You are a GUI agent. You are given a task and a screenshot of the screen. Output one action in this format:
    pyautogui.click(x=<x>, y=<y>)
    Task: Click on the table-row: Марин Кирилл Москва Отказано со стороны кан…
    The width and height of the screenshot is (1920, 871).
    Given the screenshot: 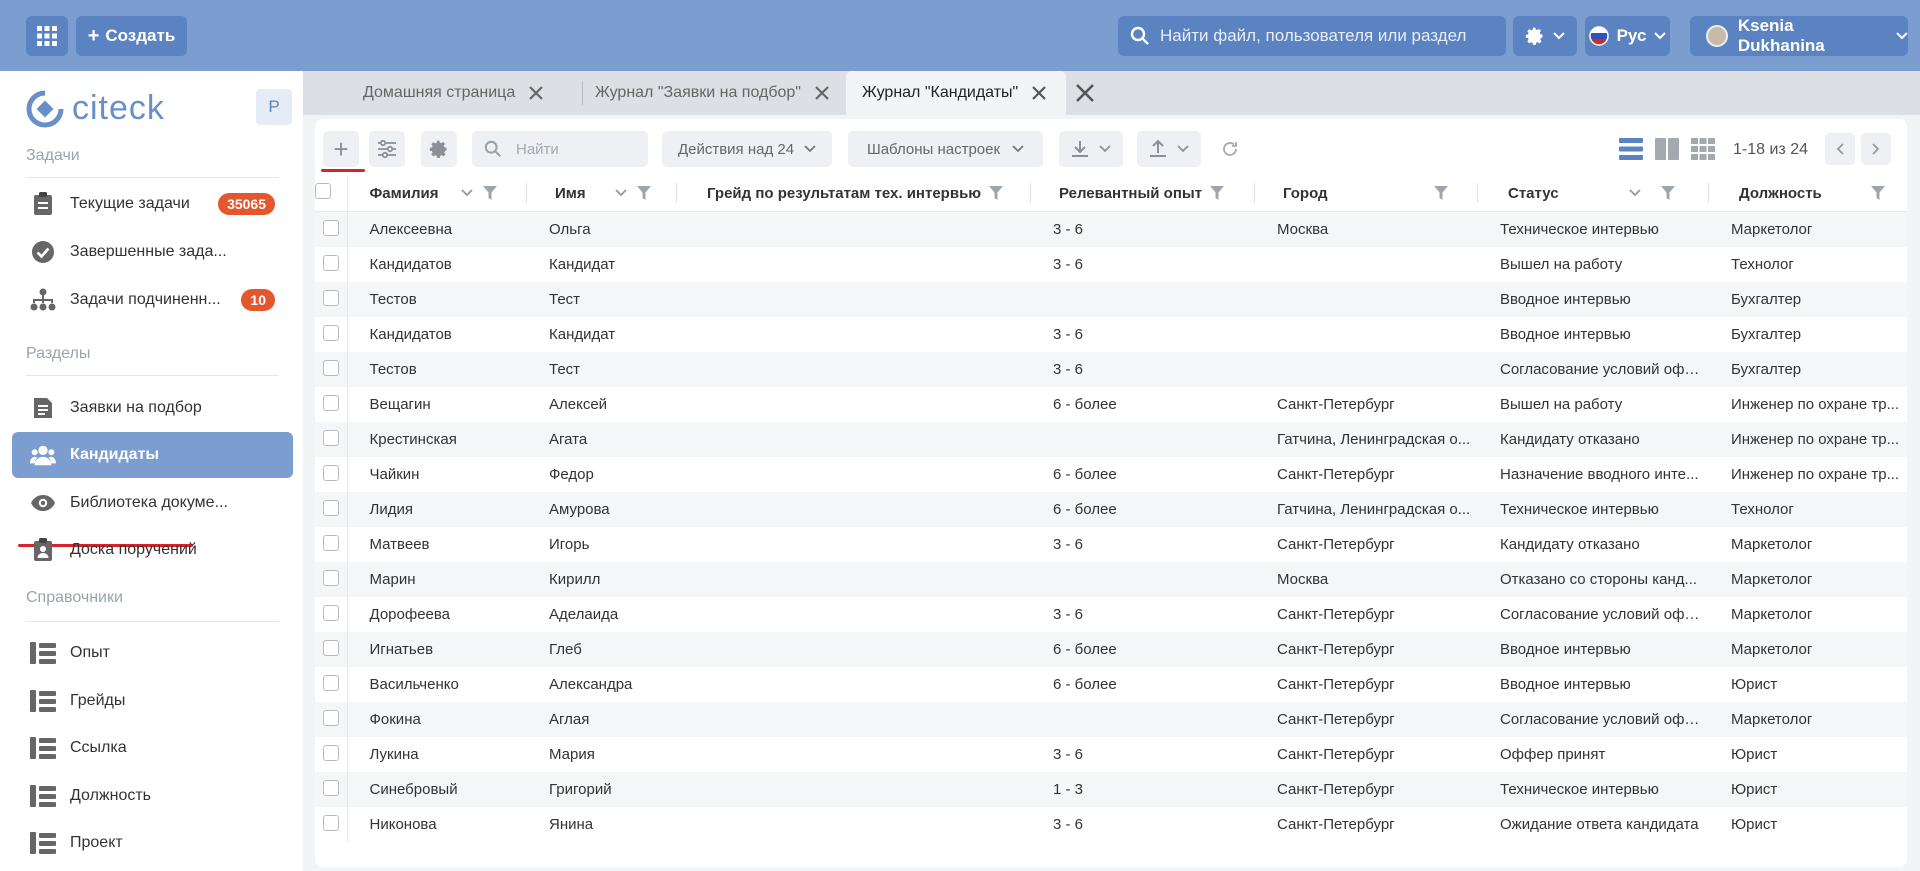 What is the action you would take?
    pyautogui.click(x=1111, y=579)
    